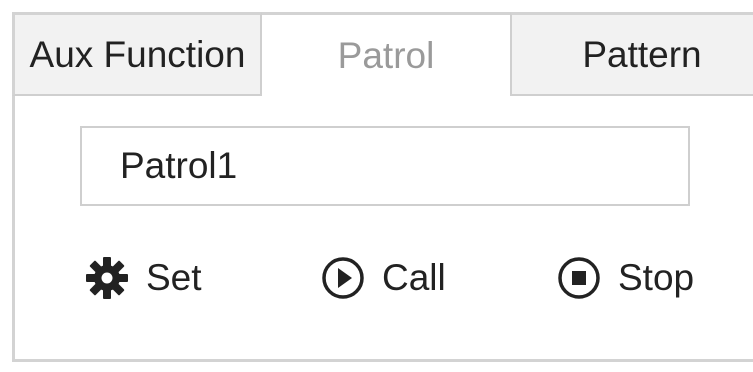  What do you see at coordinates (343, 278) in the screenshot?
I see `play-circle-icon` at bounding box center [343, 278].